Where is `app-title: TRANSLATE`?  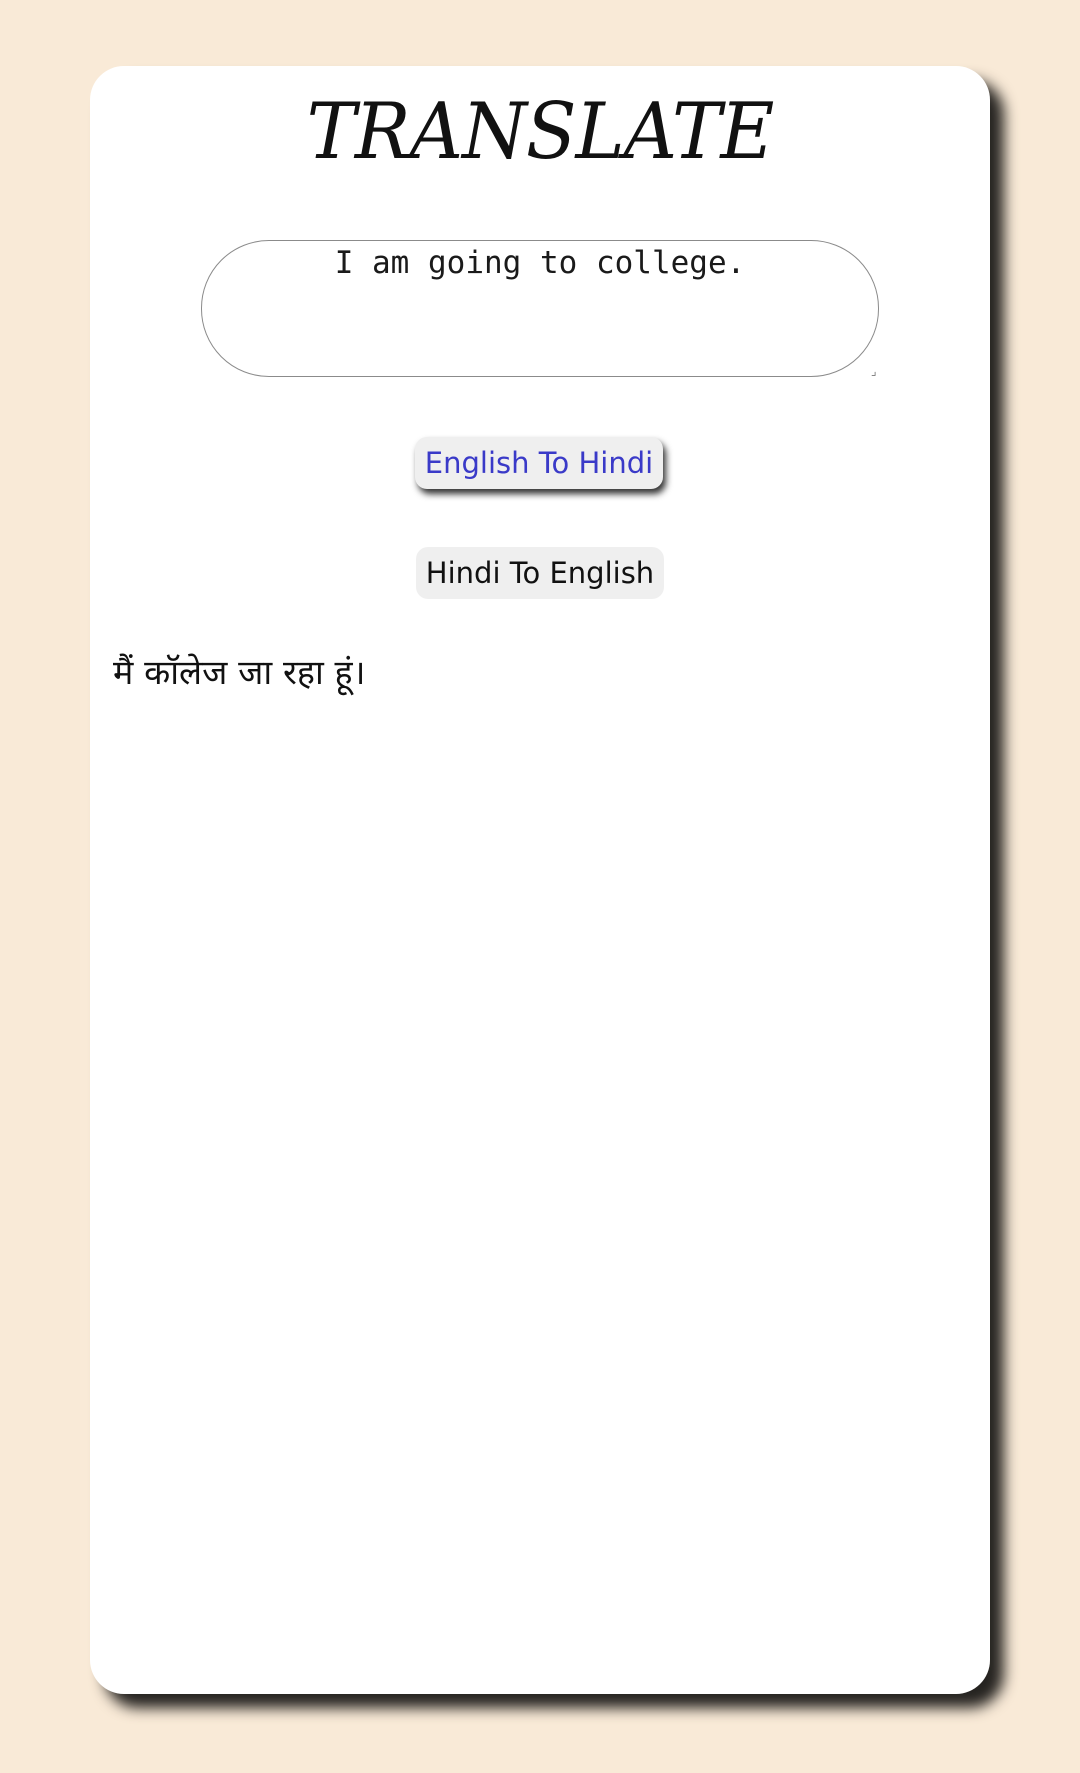 app-title: TRANSLATE is located at coordinates (540, 132).